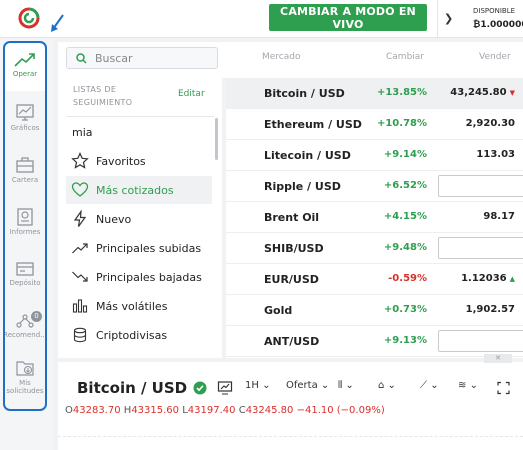 The height and width of the screenshot is (450, 523). I want to click on market-change: +13.85%, so click(401, 92).